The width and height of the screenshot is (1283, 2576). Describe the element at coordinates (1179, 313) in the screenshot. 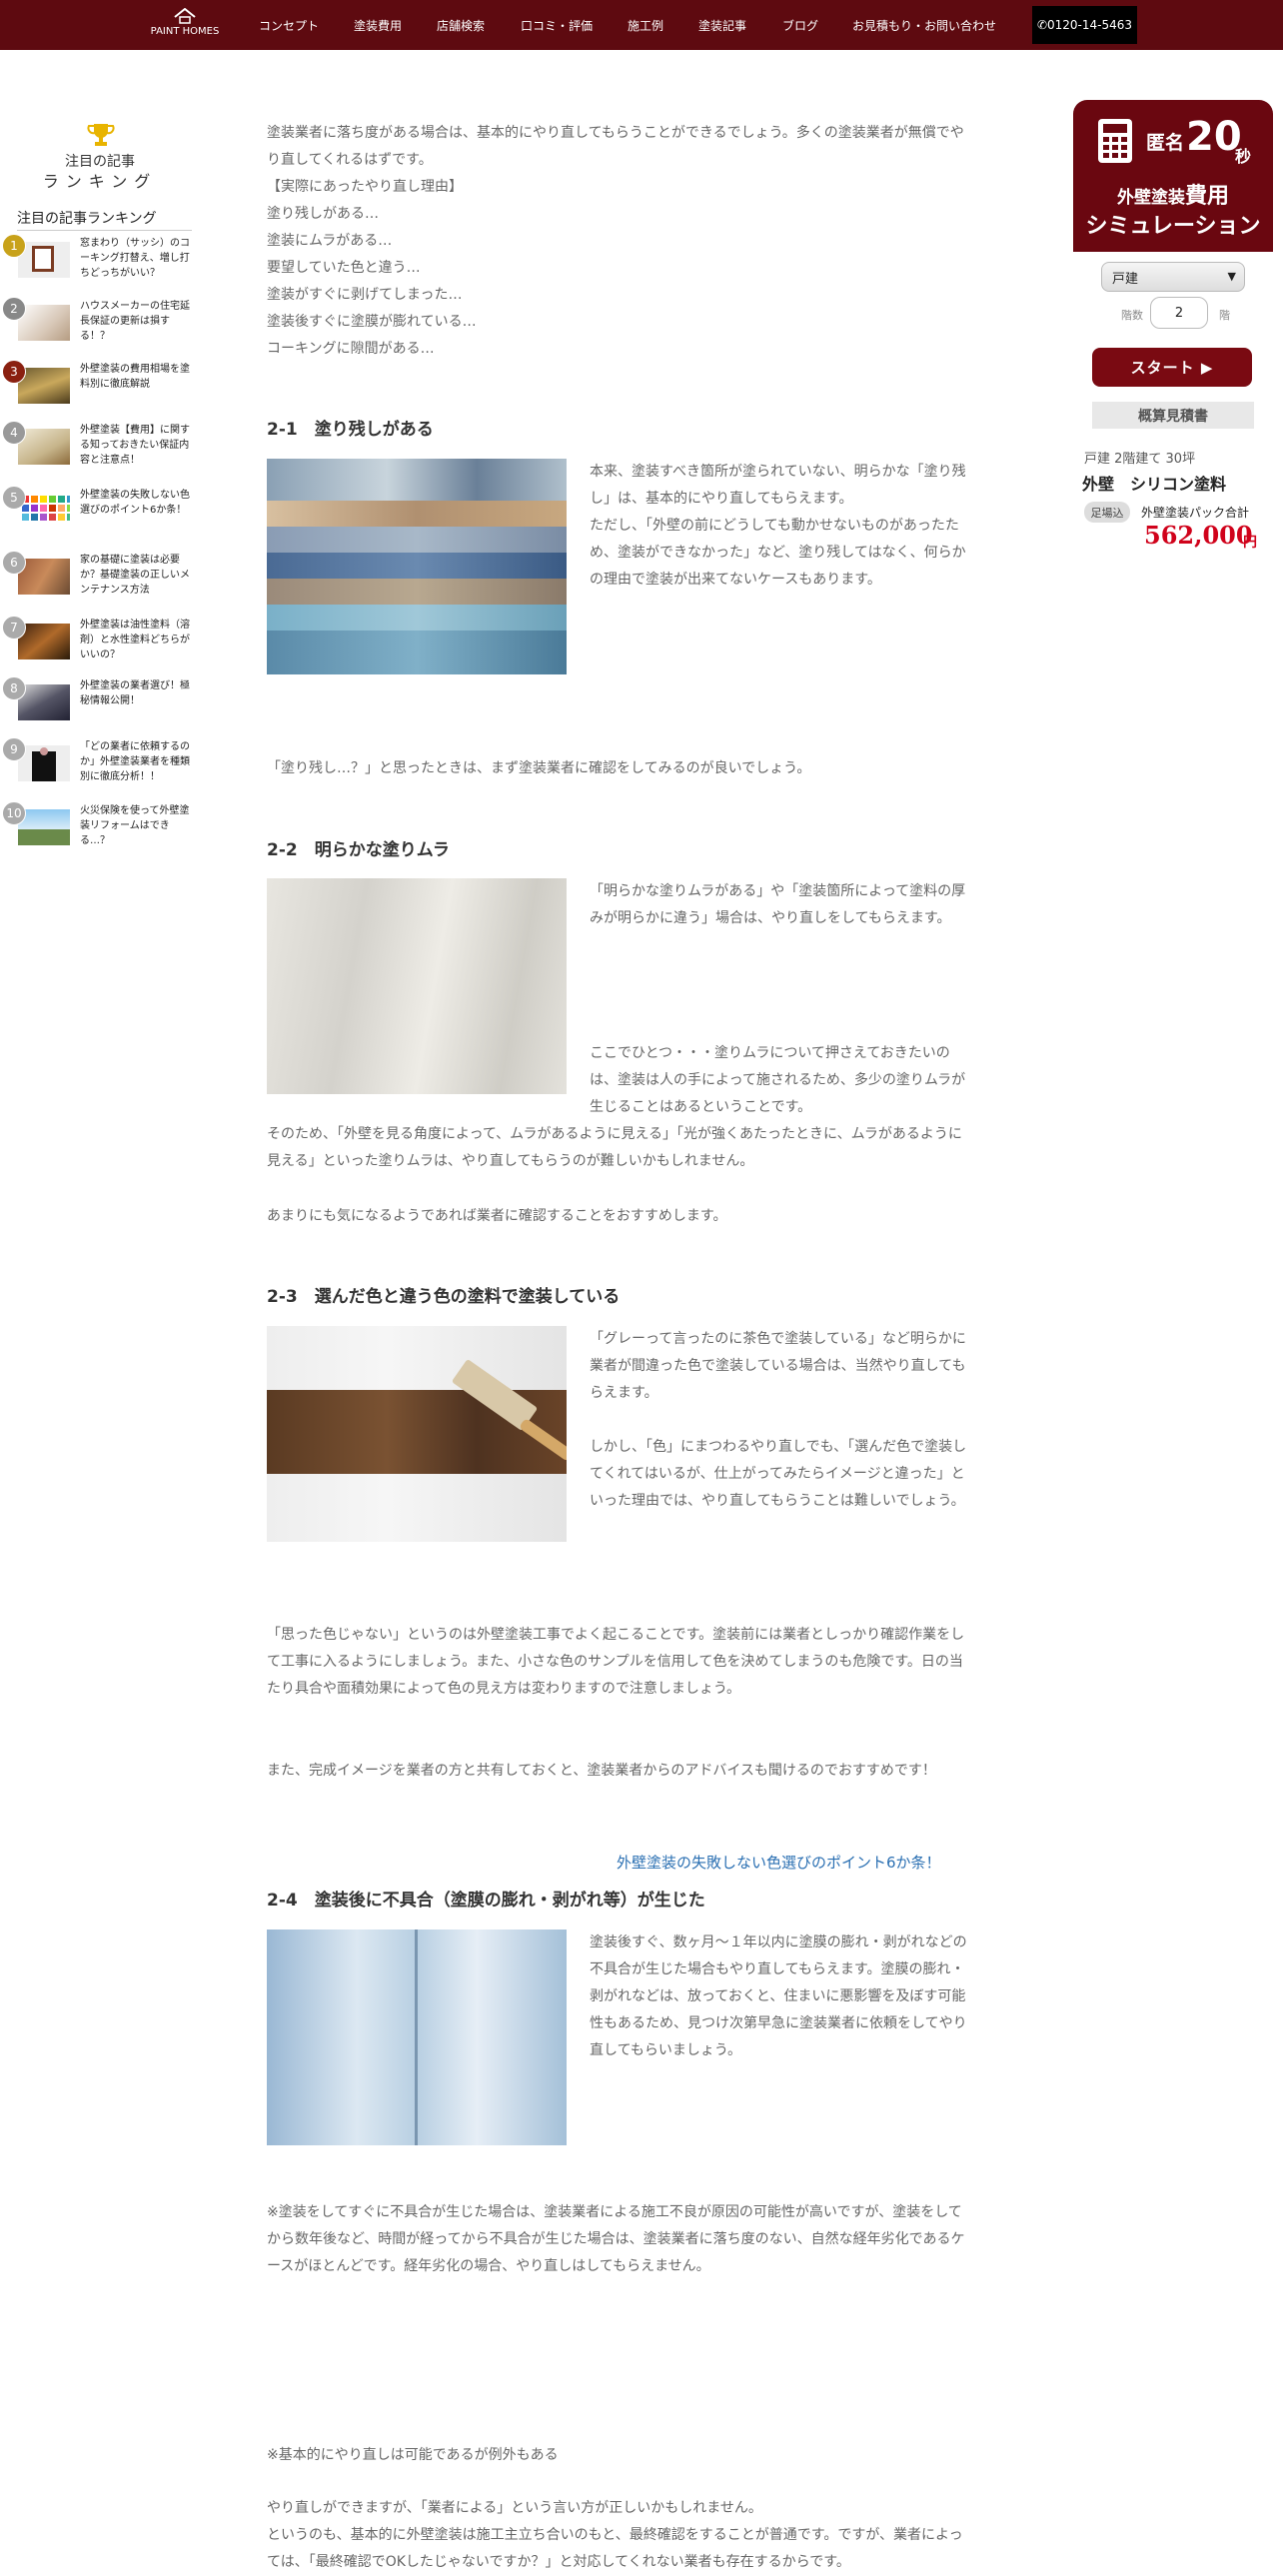

I see `floors-input: 2` at that location.